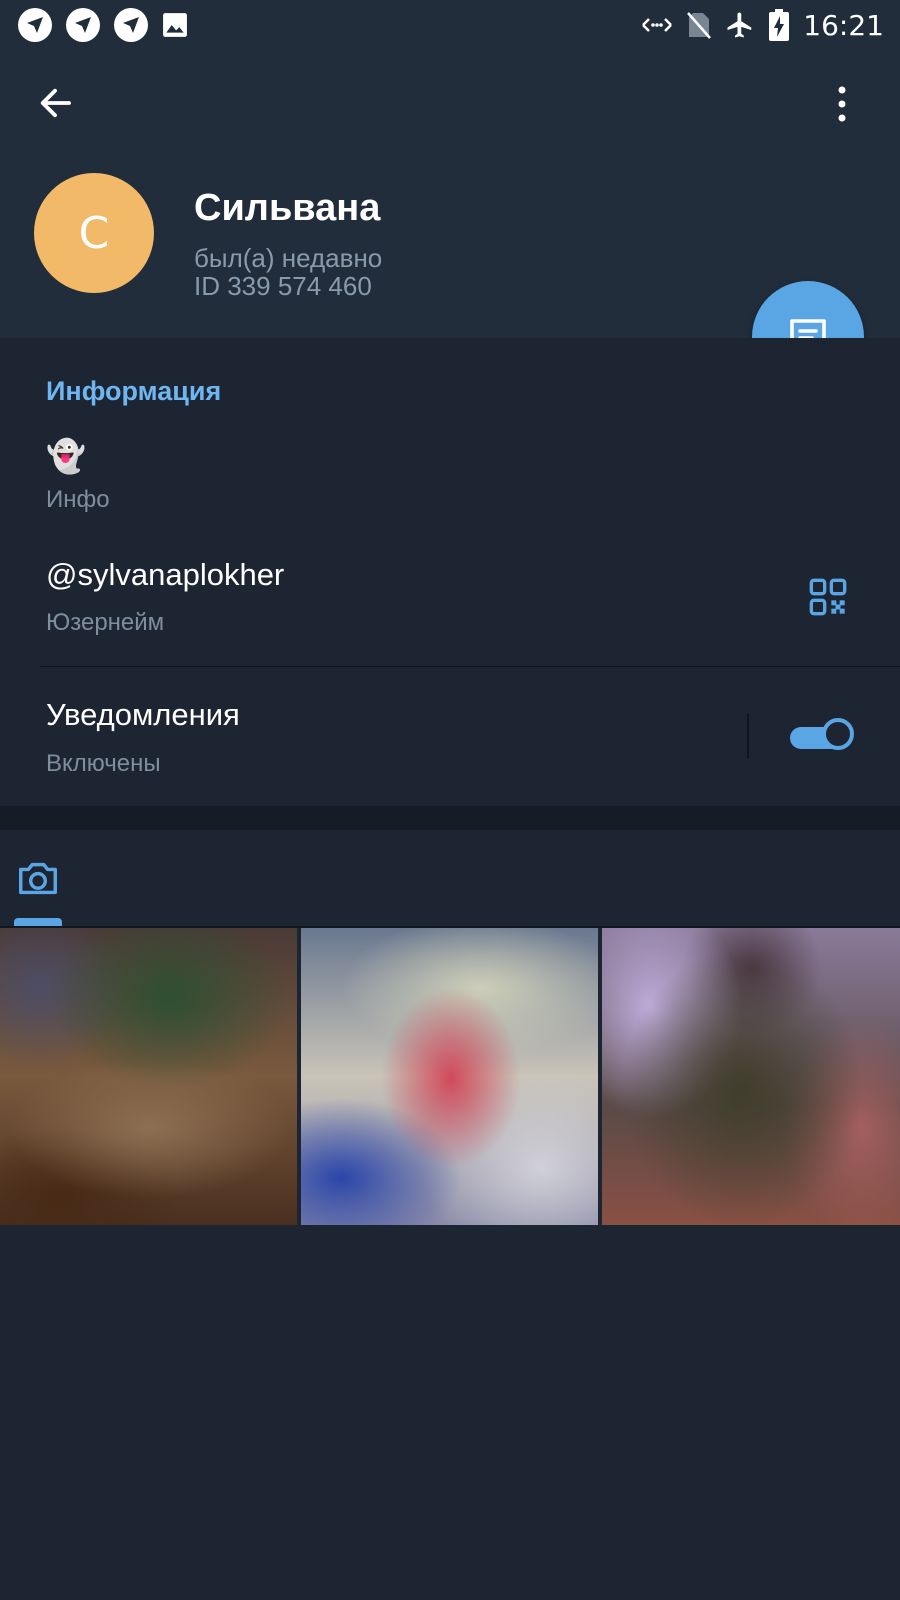  Describe the element at coordinates (105, 622) in the screenshot. I see `username-label: Юзернейм` at that location.